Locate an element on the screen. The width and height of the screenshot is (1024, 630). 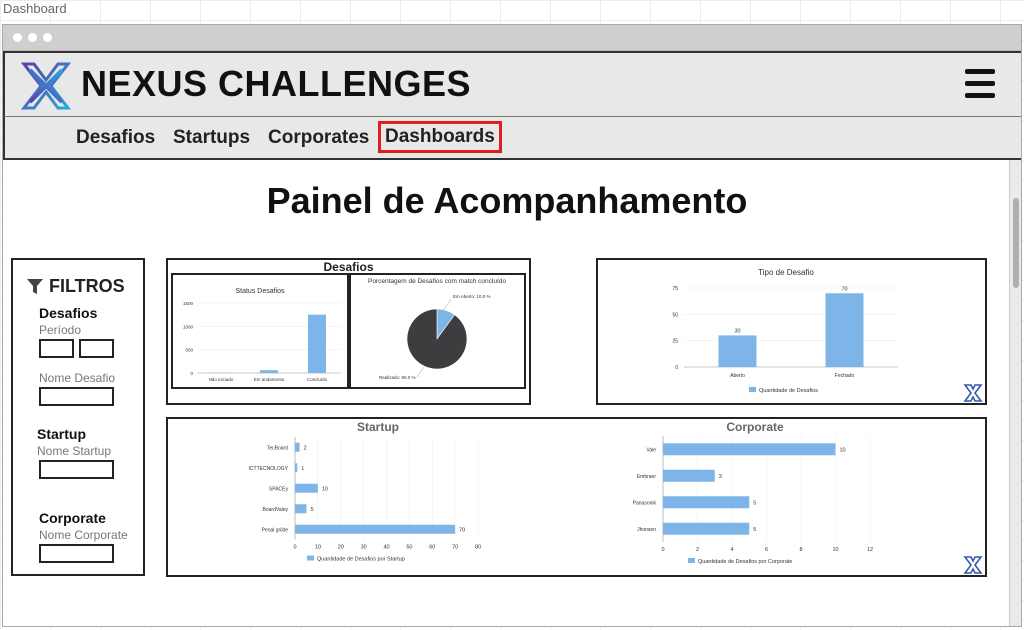
data-label: 10 is located at coordinates (325, 489).